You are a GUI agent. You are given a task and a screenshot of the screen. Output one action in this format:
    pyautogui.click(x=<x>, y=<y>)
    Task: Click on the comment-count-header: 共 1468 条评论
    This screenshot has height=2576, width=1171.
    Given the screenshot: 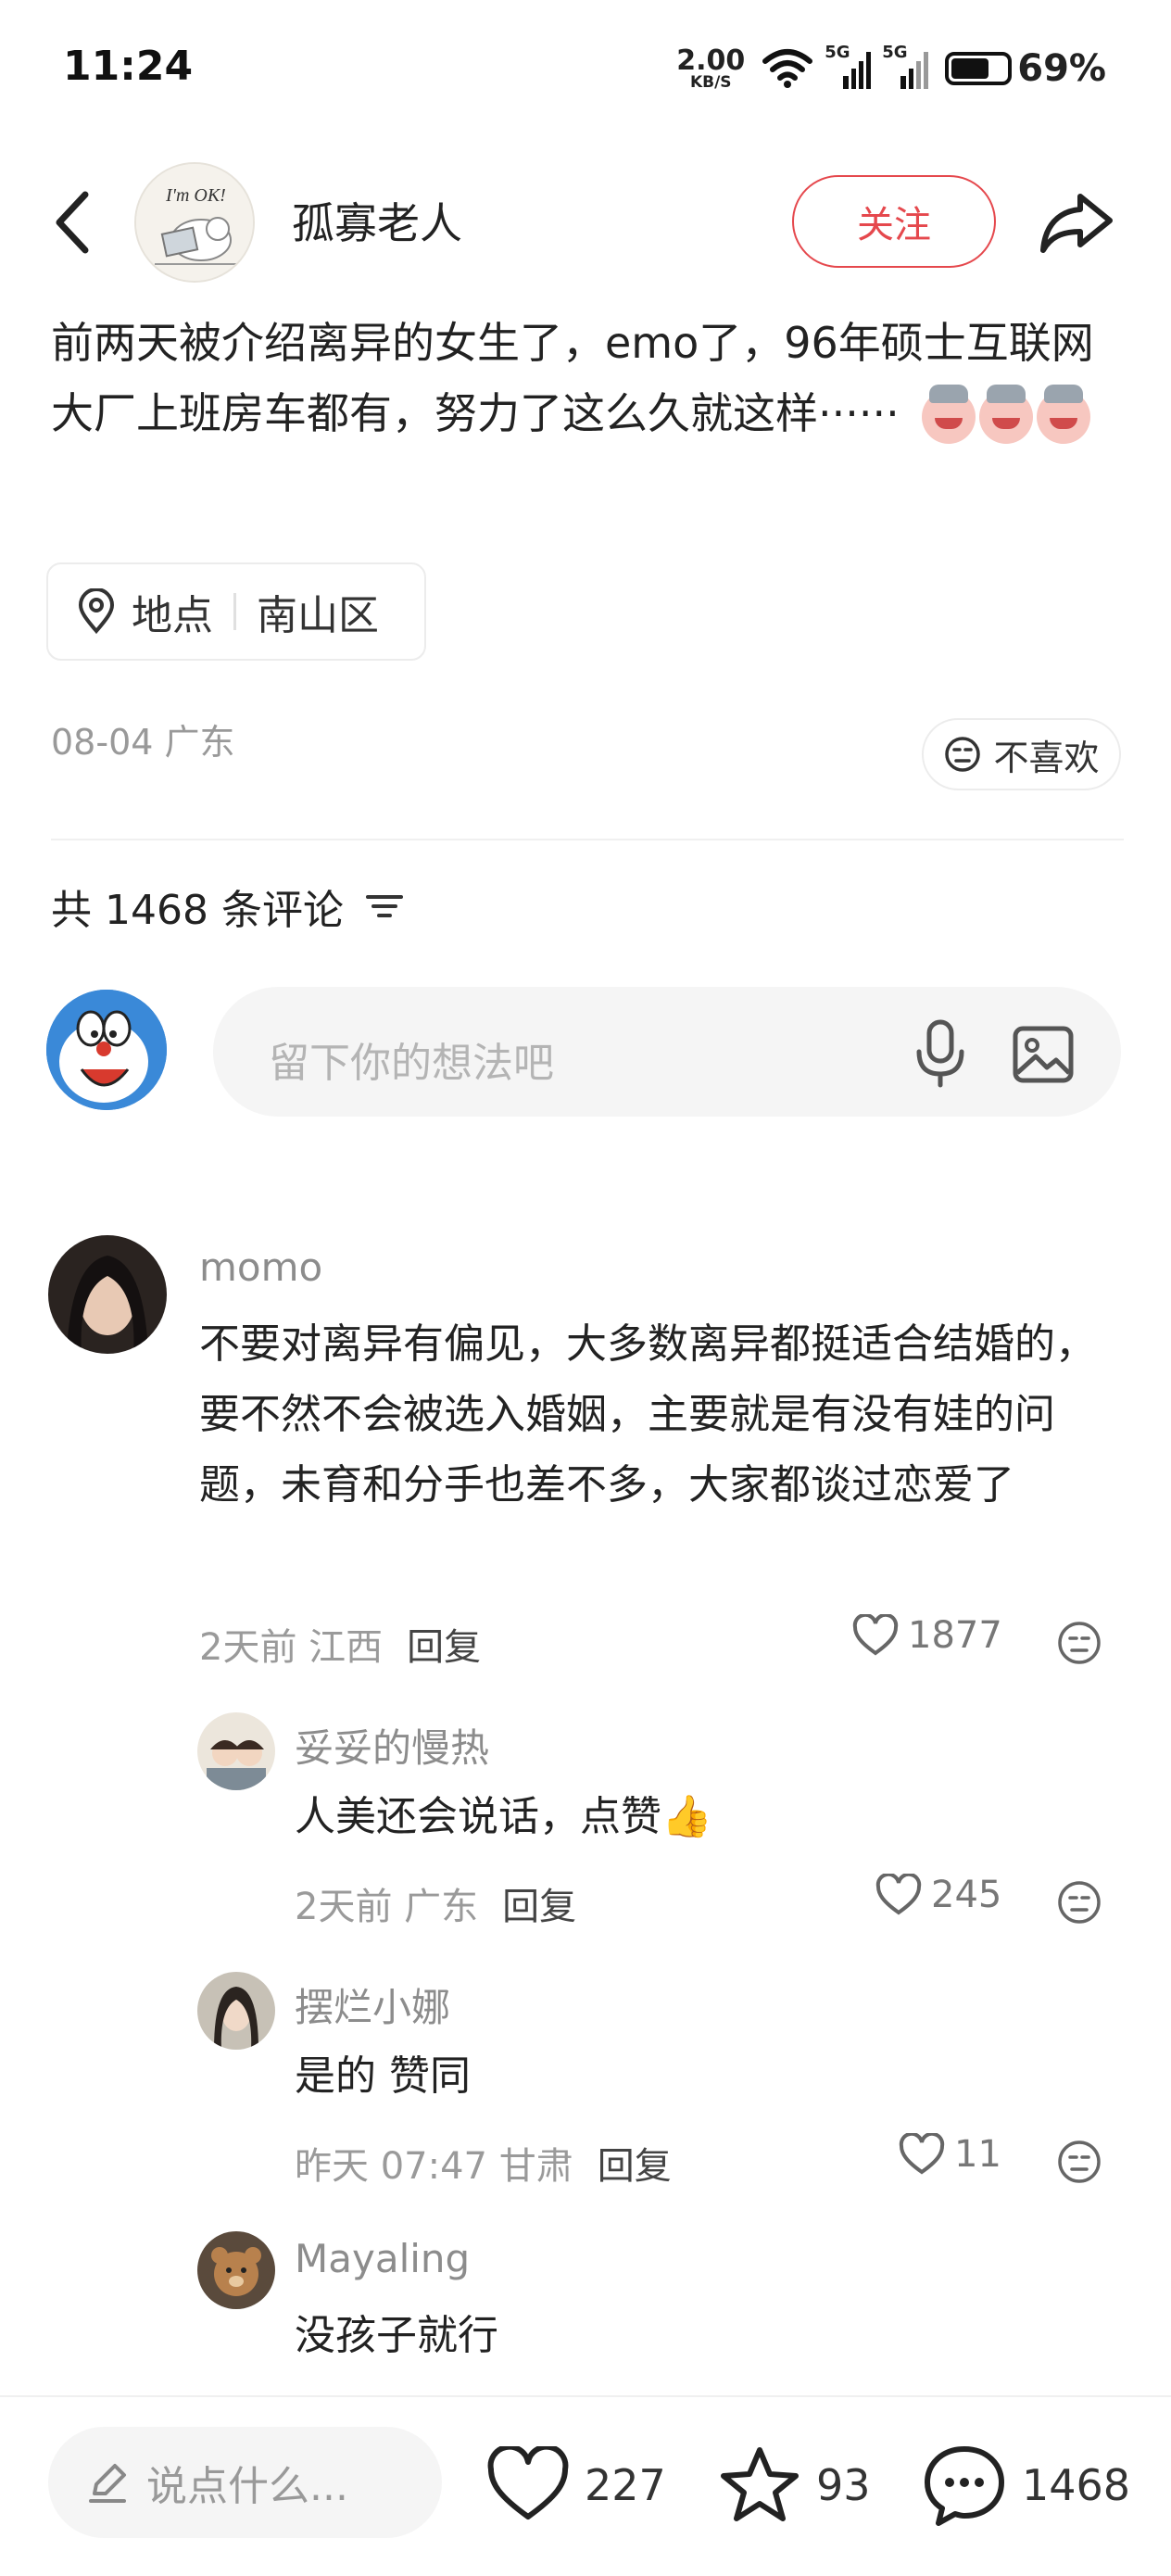 What is the action you would take?
    pyautogui.click(x=228, y=906)
    